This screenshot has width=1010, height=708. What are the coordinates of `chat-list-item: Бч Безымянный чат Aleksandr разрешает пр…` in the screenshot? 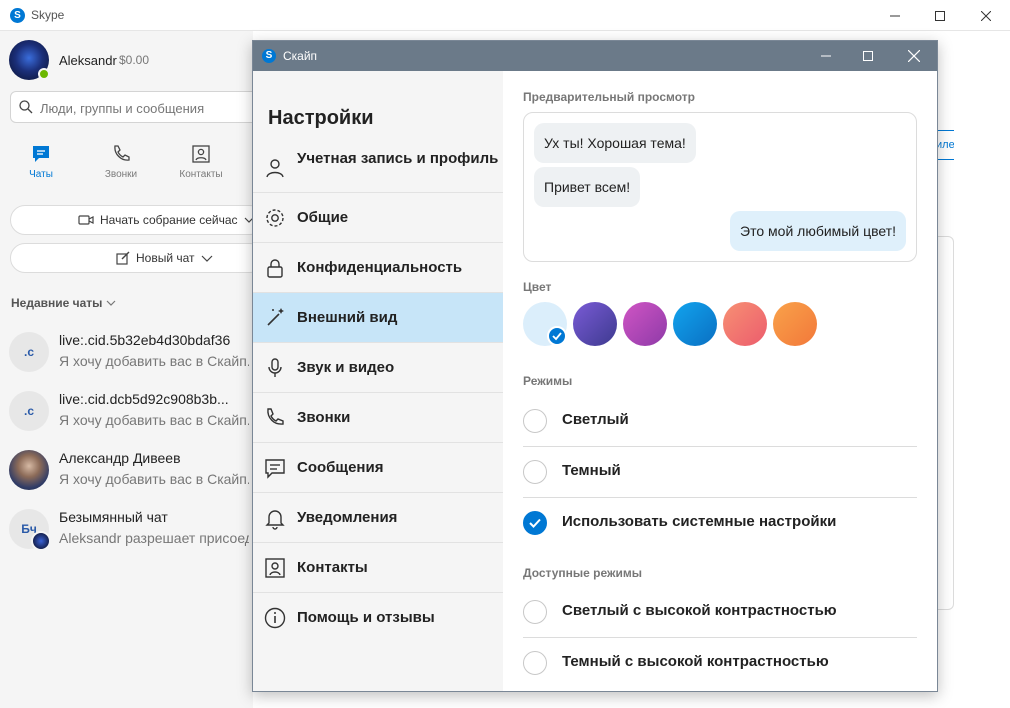 It's located at (126, 538).